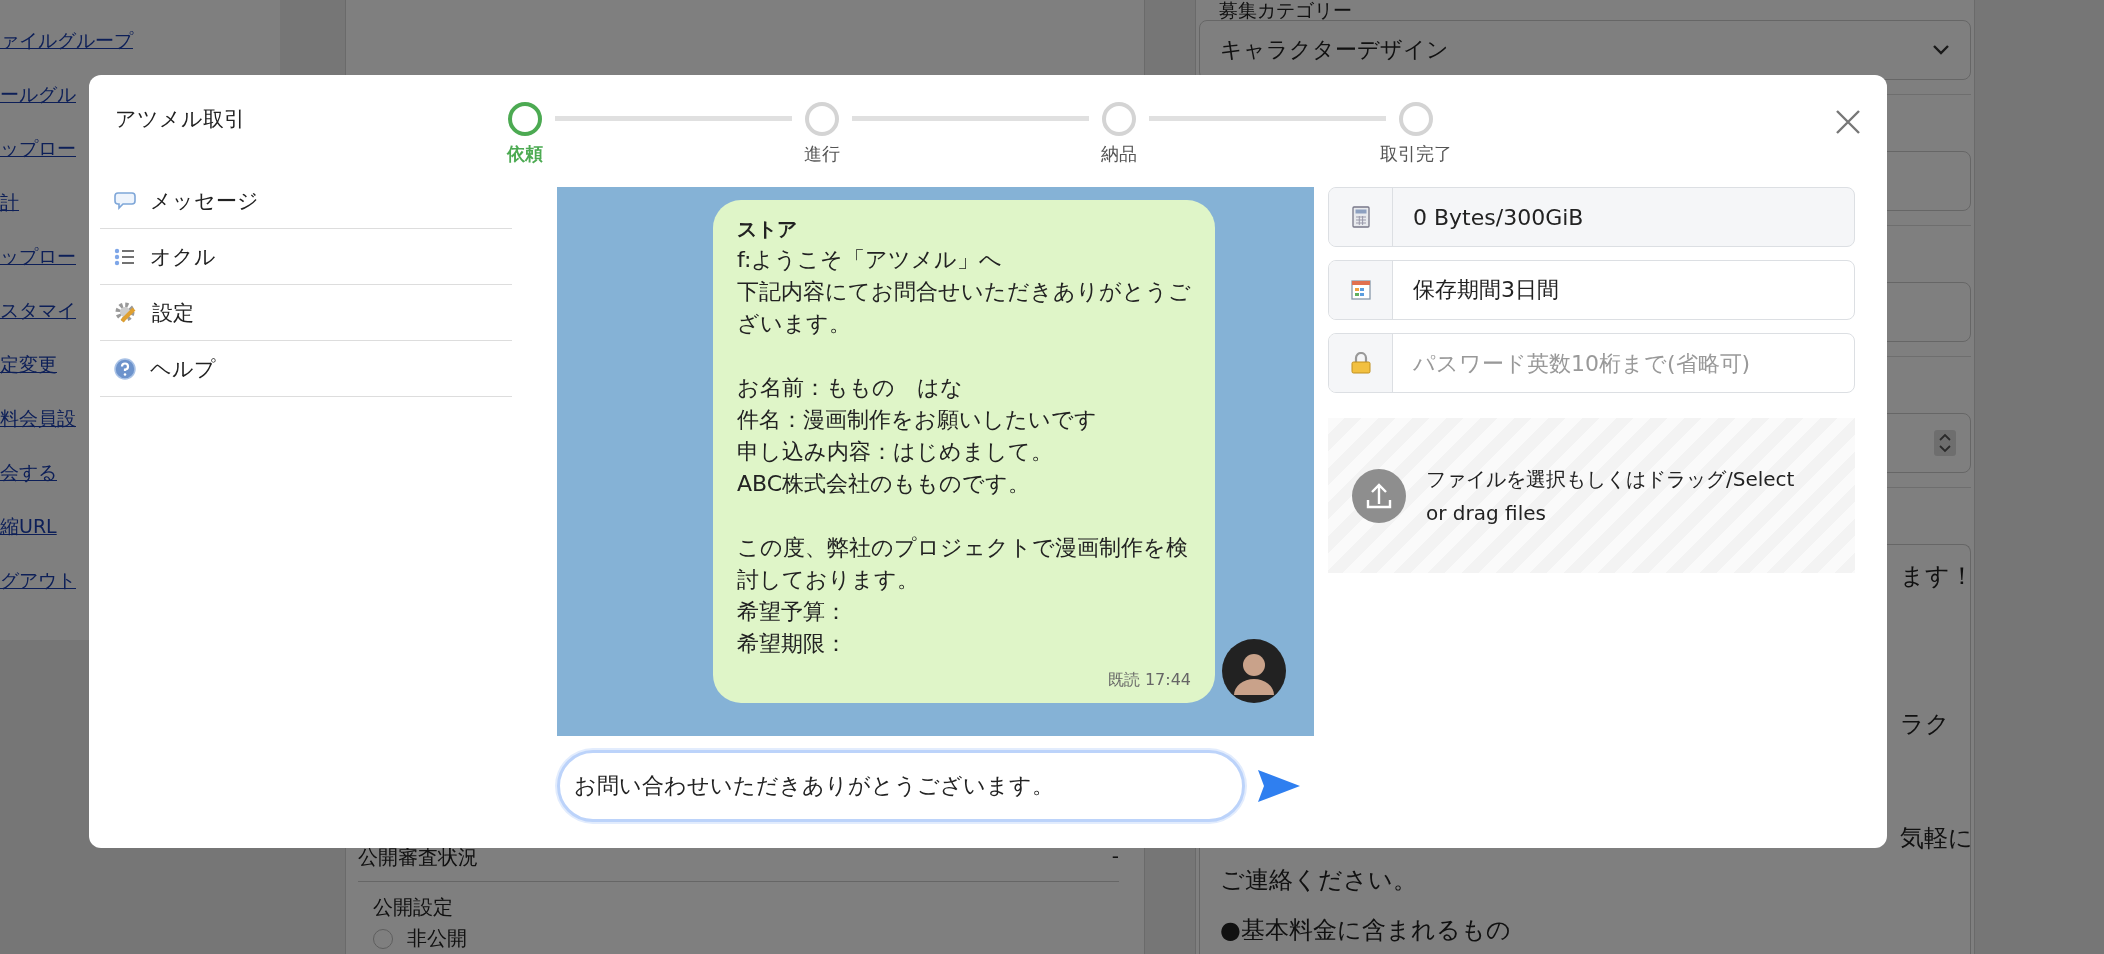  What do you see at coordinates (822, 154) in the screenshot?
I see `step-label: 進行` at bounding box center [822, 154].